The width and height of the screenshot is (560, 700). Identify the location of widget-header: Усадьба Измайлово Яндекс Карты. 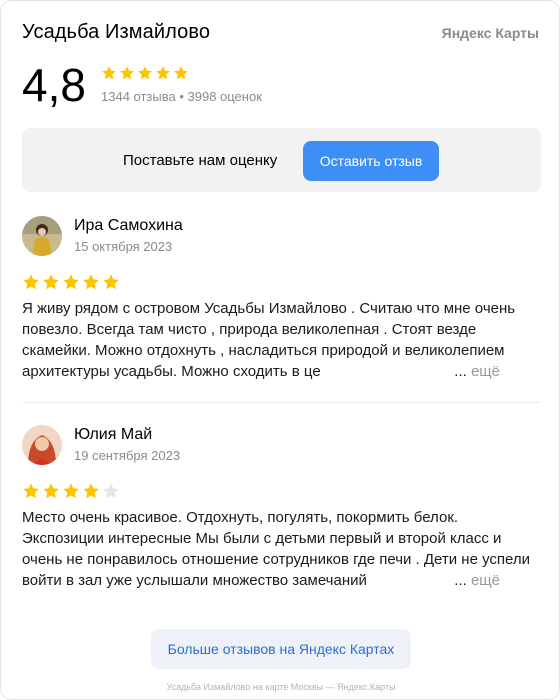
(280, 35).